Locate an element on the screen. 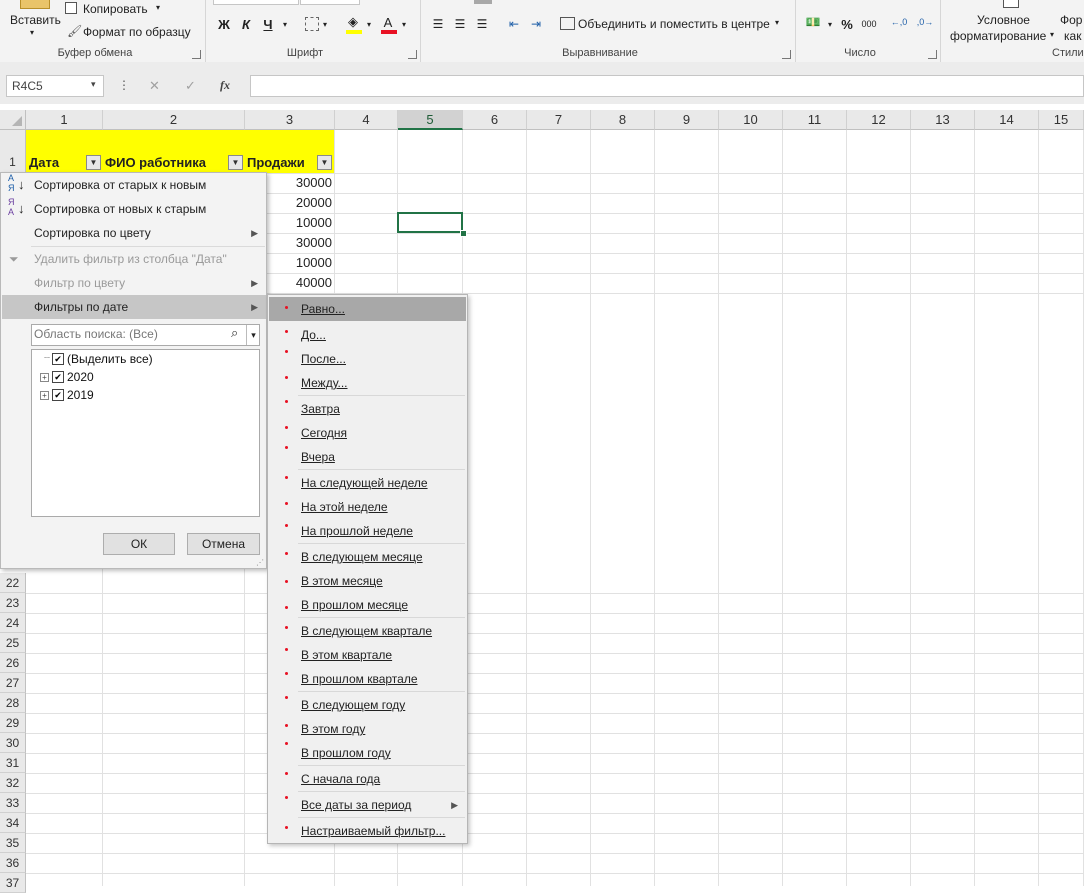 The image size is (1084, 893). merge-dropdown-icon: ▾ is located at coordinates (777, 22).